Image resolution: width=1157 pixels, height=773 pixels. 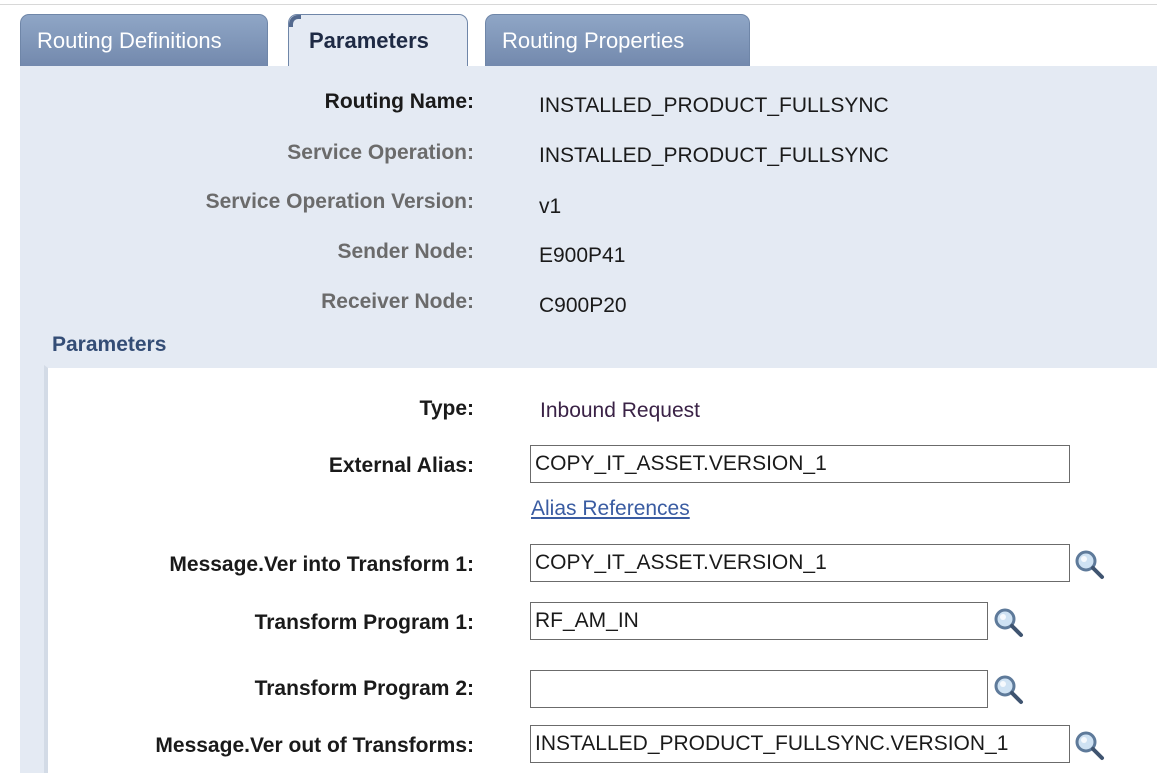 What do you see at coordinates (620, 410) in the screenshot?
I see `type-value: Inbound Request` at bounding box center [620, 410].